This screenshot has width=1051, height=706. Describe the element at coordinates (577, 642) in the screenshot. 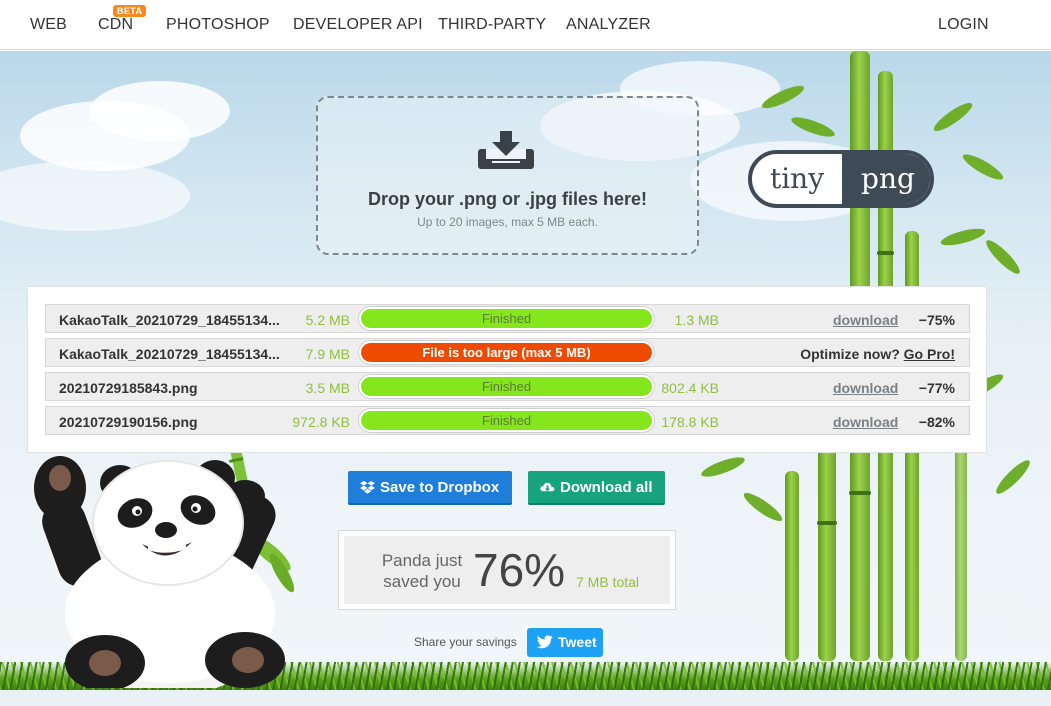

I see `tweet-label: Tweet` at that location.